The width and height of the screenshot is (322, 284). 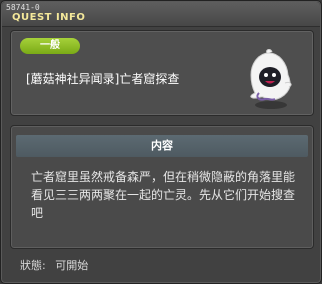 I want to click on status-value: 可開始, so click(x=72, y=265).